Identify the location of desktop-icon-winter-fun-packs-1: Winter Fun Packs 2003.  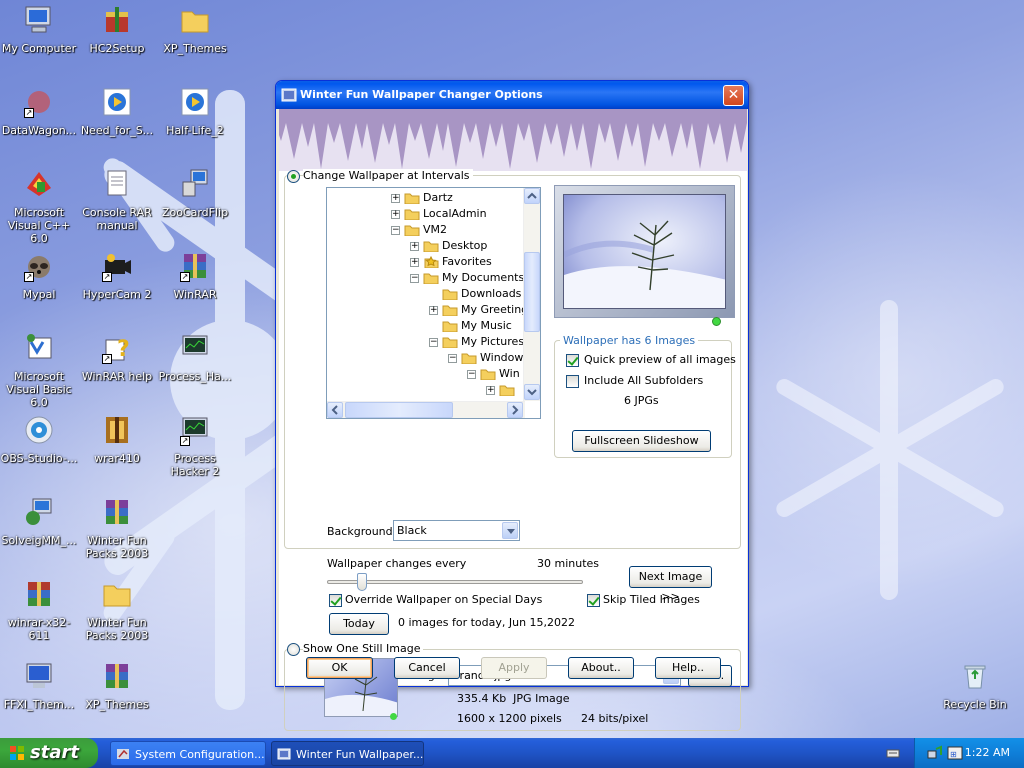
(117, 528).